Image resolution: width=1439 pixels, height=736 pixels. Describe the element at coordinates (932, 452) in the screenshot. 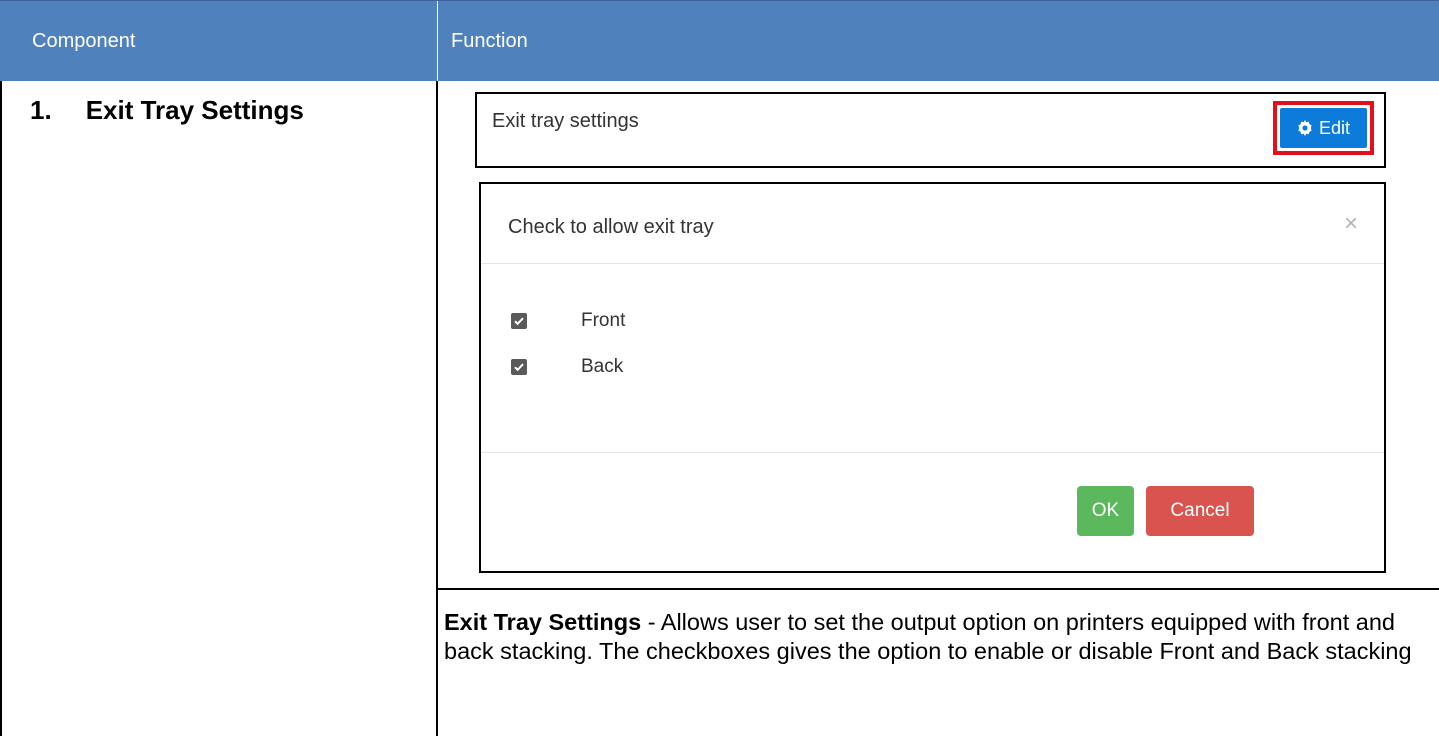

I see `modal-footer-divider` at that location.